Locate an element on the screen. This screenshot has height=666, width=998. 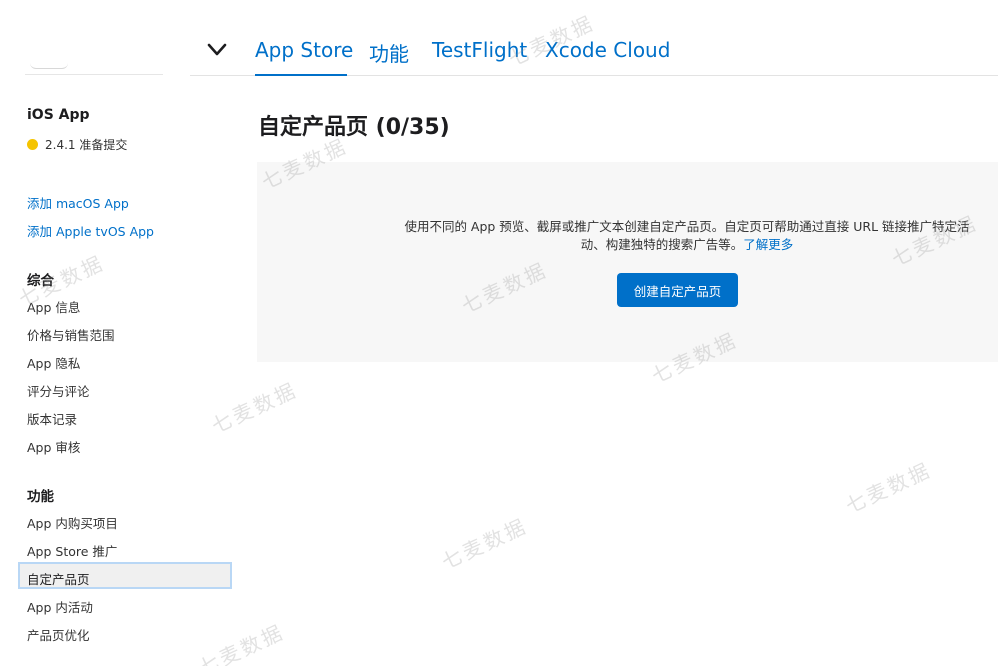
sidebar-item-app-store-promotion: App Store 推广 is located at coordinates (72, 550).